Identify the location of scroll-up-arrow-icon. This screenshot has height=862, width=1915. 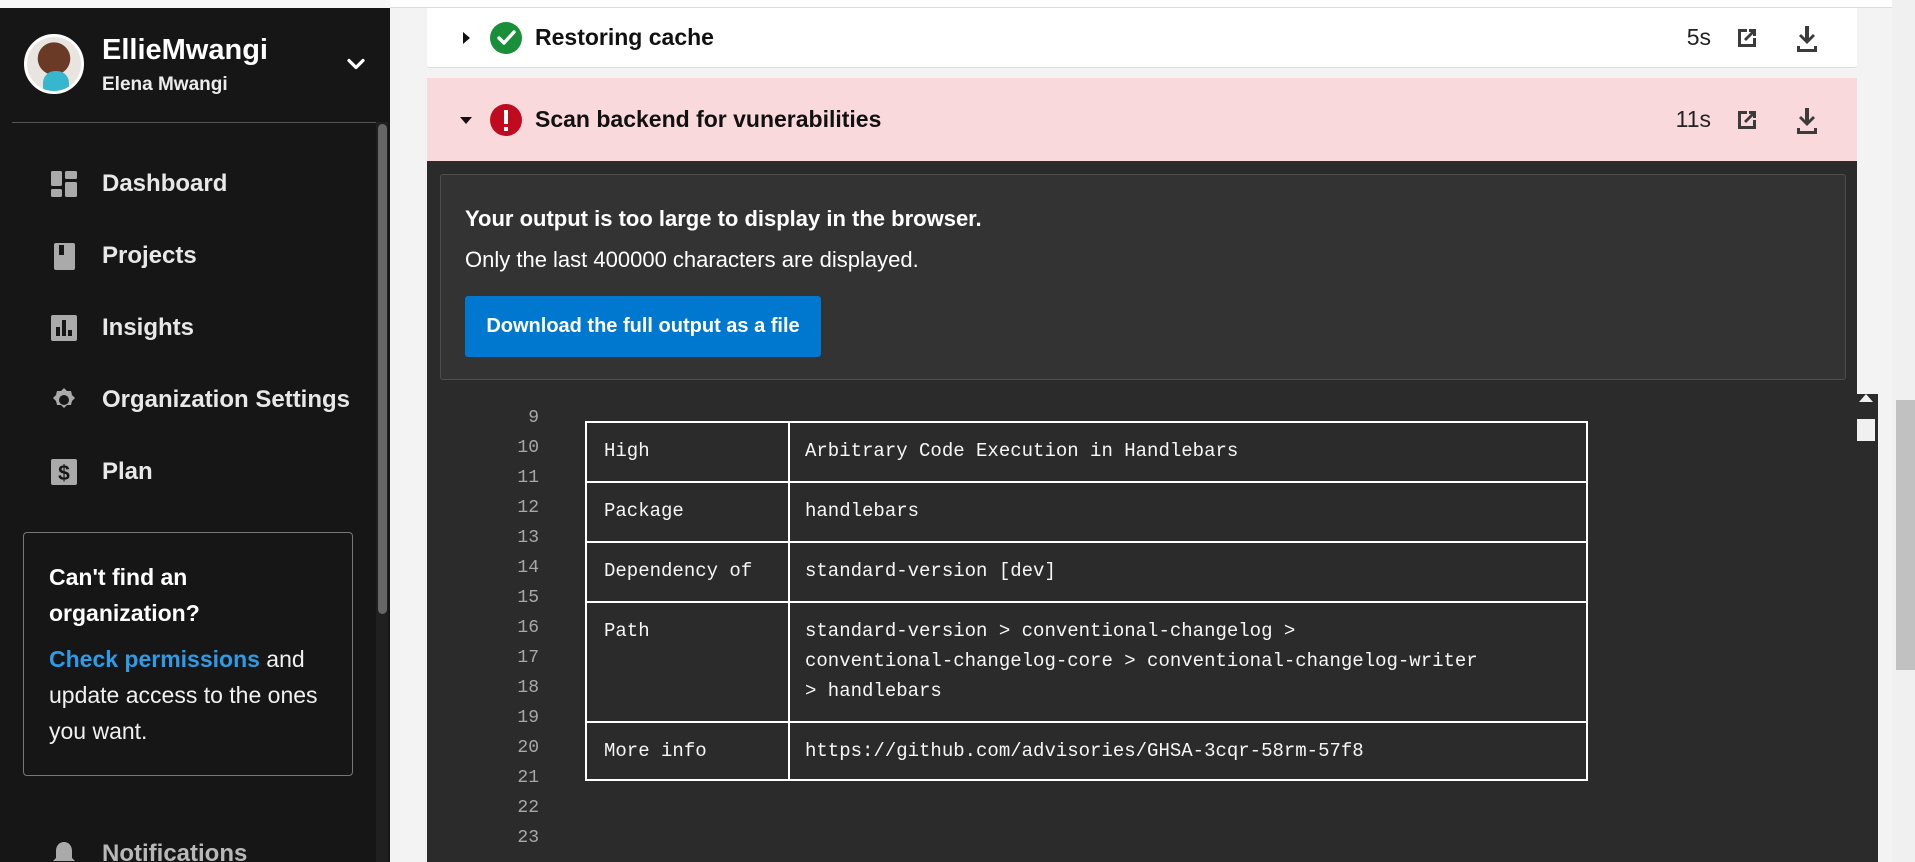
(1866, 398).